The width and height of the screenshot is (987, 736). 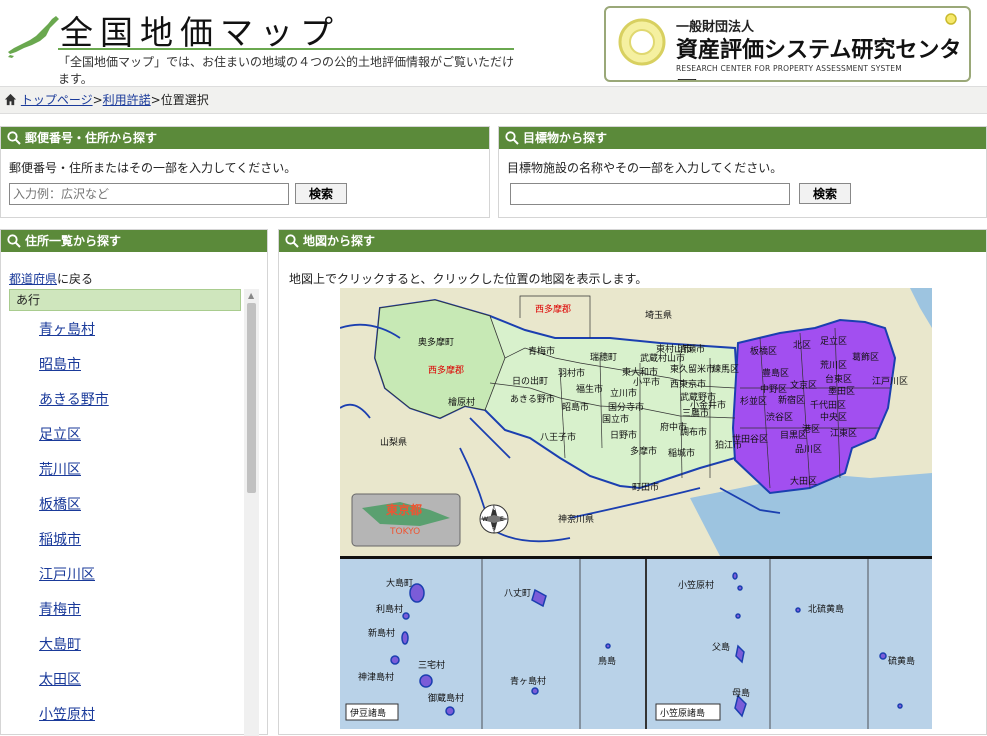 What do you see at coordinates (865, 357) in the screenshot?
I see `label-katsushika: 葛飾区` at bounding box center [865, 357].